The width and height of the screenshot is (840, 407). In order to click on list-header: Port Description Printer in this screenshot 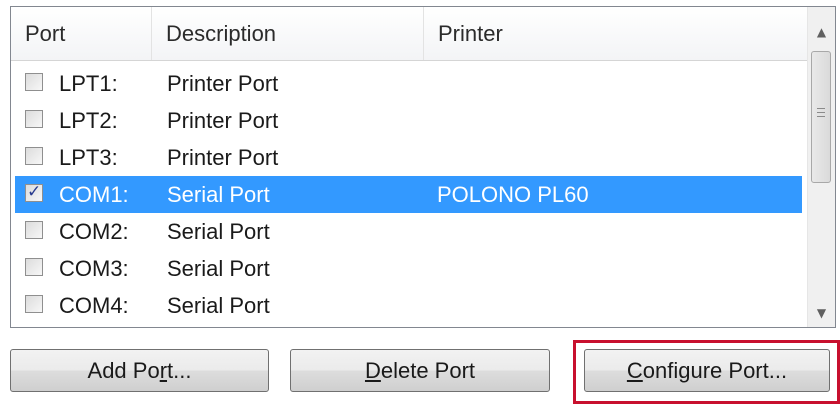, I will do `click(409, 34)`.